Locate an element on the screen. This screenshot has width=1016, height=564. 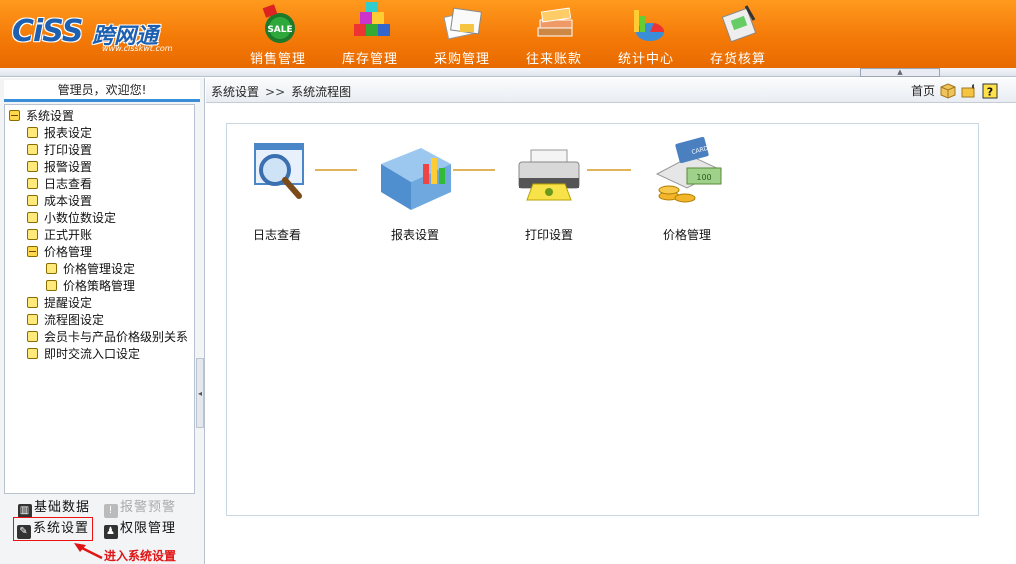
ledger-books-icon is located at coordinates (555, 22).